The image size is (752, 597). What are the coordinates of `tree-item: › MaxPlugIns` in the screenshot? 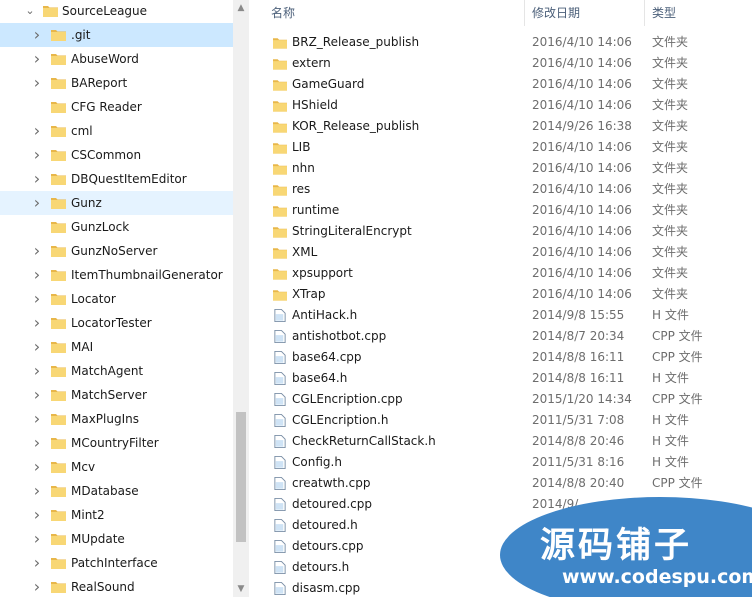 It's located at (116, 419).